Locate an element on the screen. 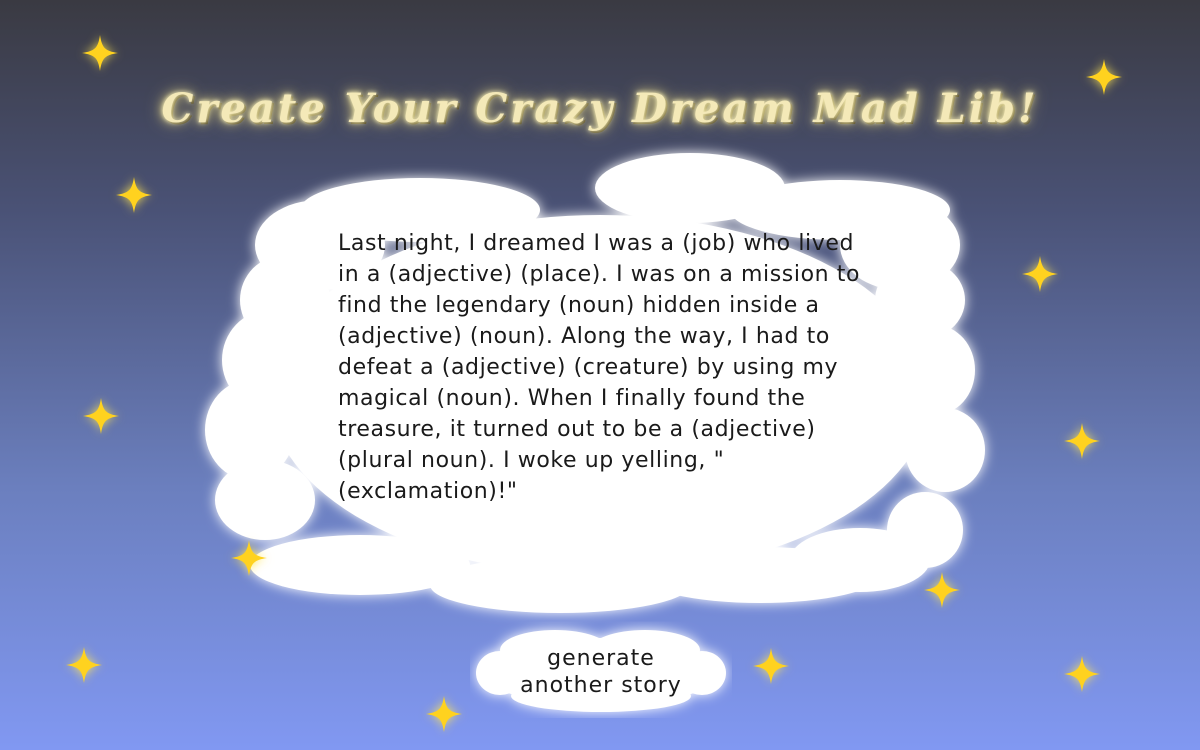 Image resolution: width=1200 pixels, height=750 pixels. generate-button-label: generate another story is located at coordinates (601, 672).